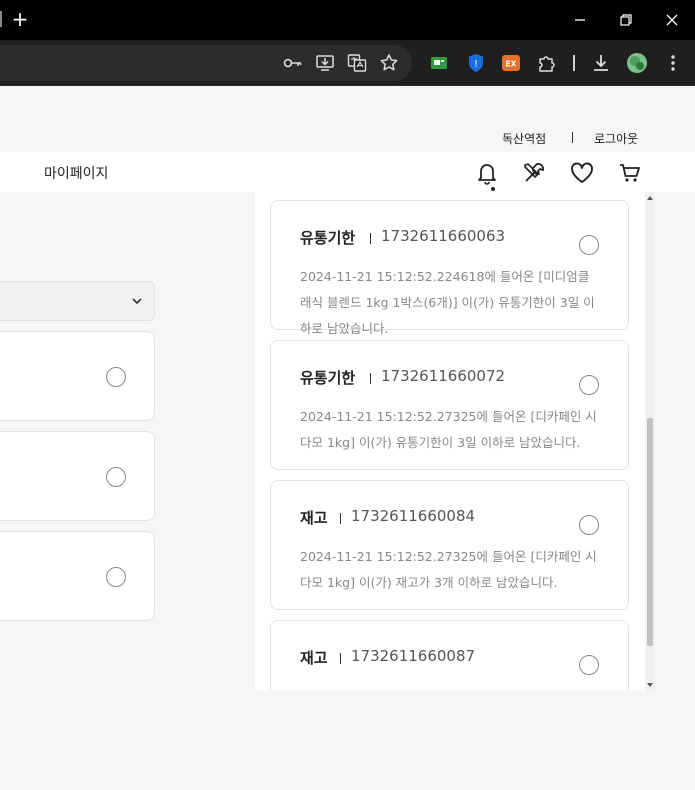 The height and width of the screenshot is (790, 695). Describe the element at coordinates (389, 63) in the screenshot. I see `bookmark-star-icon` at that location.